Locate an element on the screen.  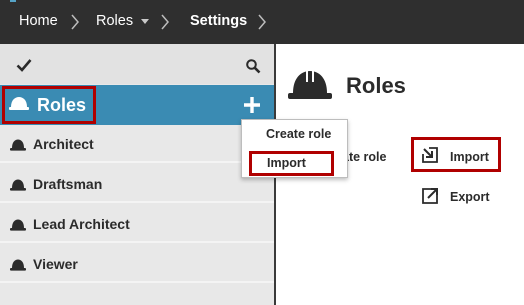
accent-mark is located at coordinates (13, 1).